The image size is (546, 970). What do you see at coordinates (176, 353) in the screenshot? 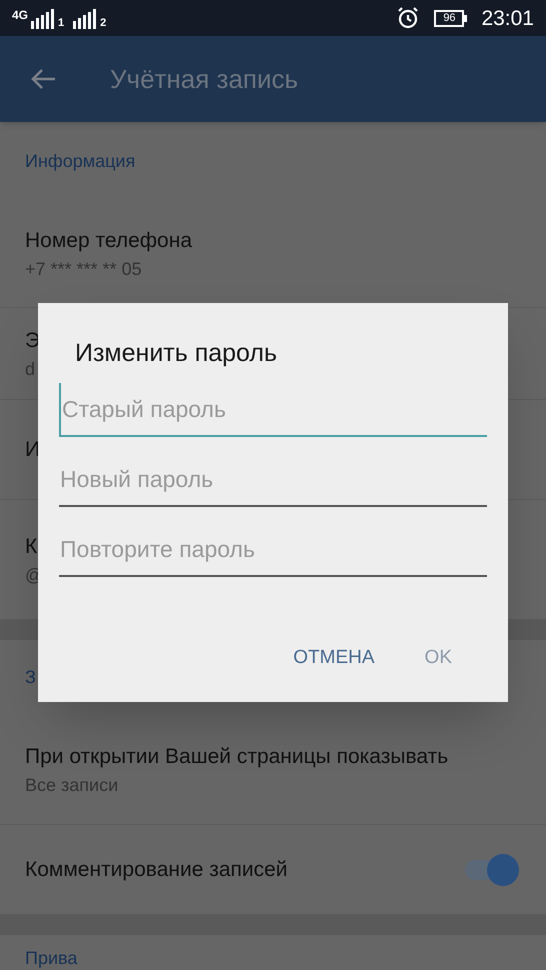
I see `dialog-title: Изменить пароль` at bounding box center [176, 353].